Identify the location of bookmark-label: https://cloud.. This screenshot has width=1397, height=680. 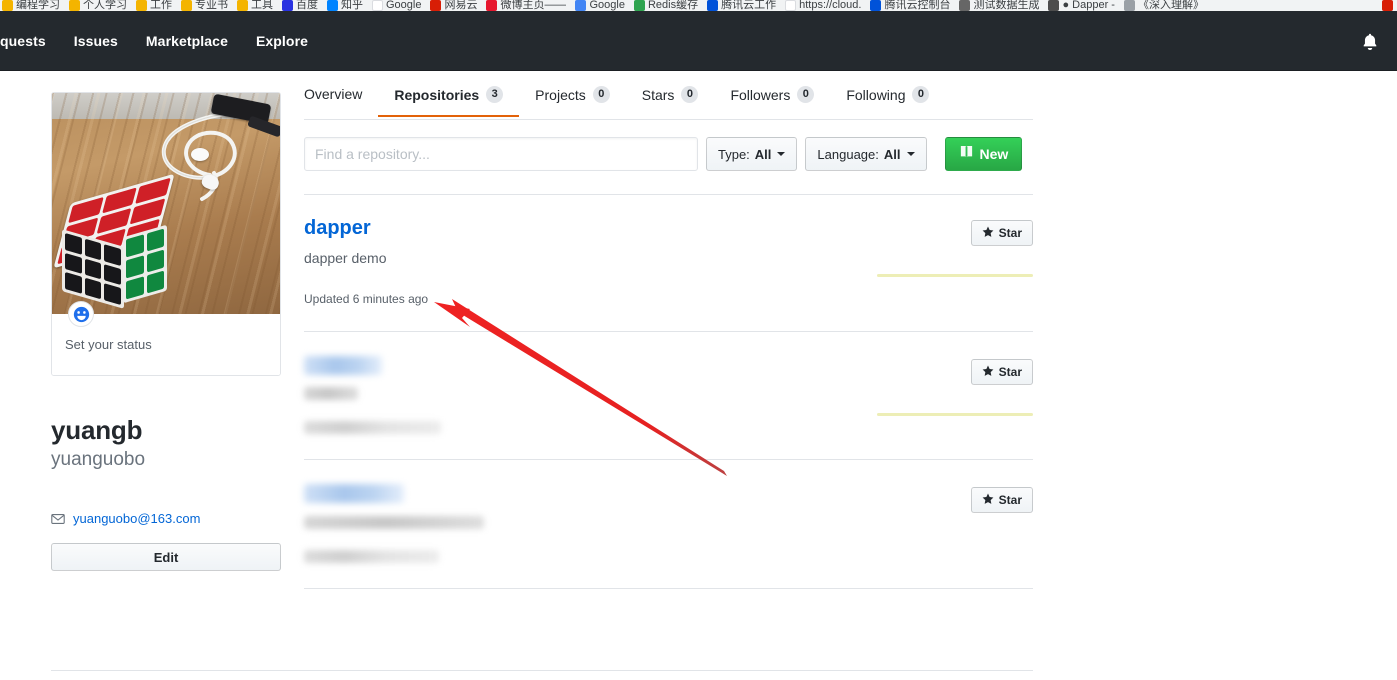
(830, 5).